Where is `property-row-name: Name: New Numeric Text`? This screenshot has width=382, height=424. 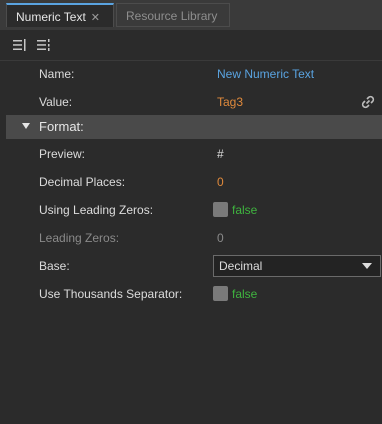
property-row-name: Name: New Numeric Text is located at coordinates (191, 75).